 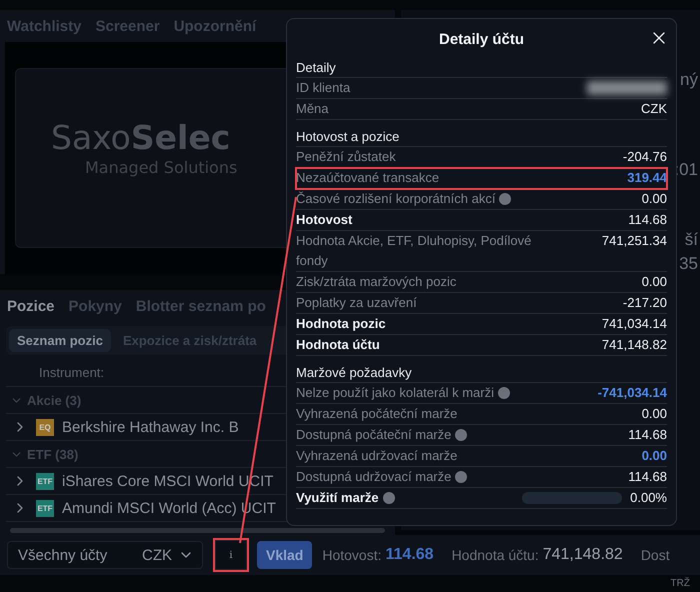 What do you see at coordinates (312, 109) in the screenshot?
I see `row-label: Měna` at bounding box center [312, 109].